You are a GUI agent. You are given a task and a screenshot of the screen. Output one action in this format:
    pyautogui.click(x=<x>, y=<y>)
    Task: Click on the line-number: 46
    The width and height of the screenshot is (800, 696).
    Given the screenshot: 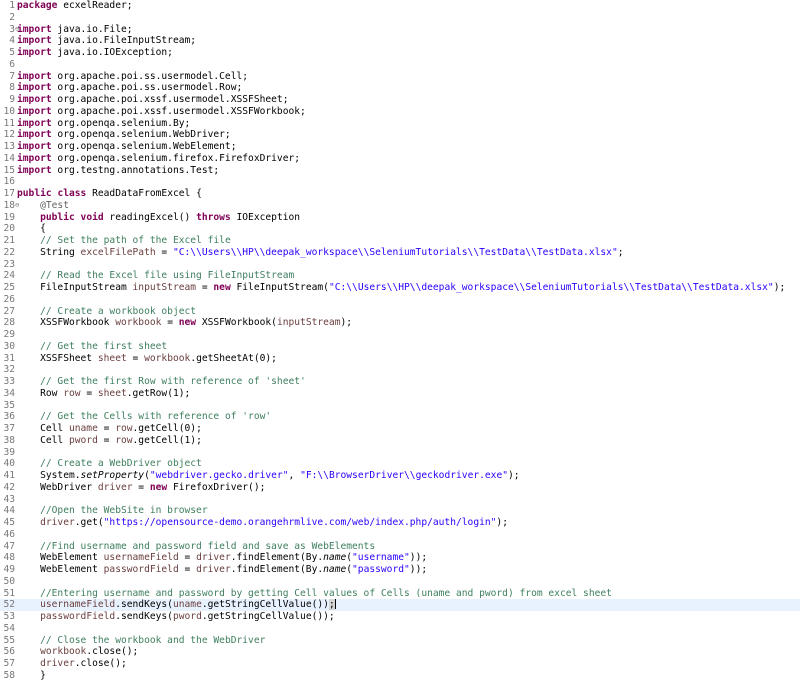 What is the action you would take?
    pyautogui.click(x=9, y=534)
    